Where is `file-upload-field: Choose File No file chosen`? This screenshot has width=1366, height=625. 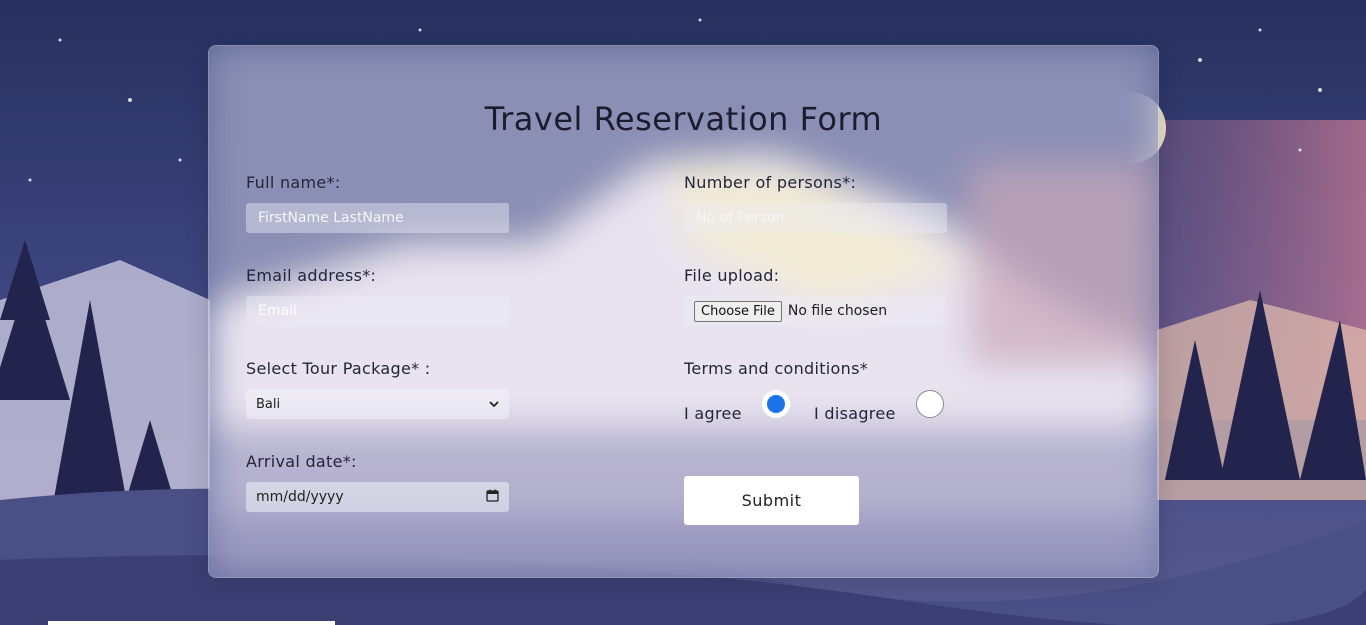 file-upload-field: Choose File No file chosen is located at coordinates (815, 311).